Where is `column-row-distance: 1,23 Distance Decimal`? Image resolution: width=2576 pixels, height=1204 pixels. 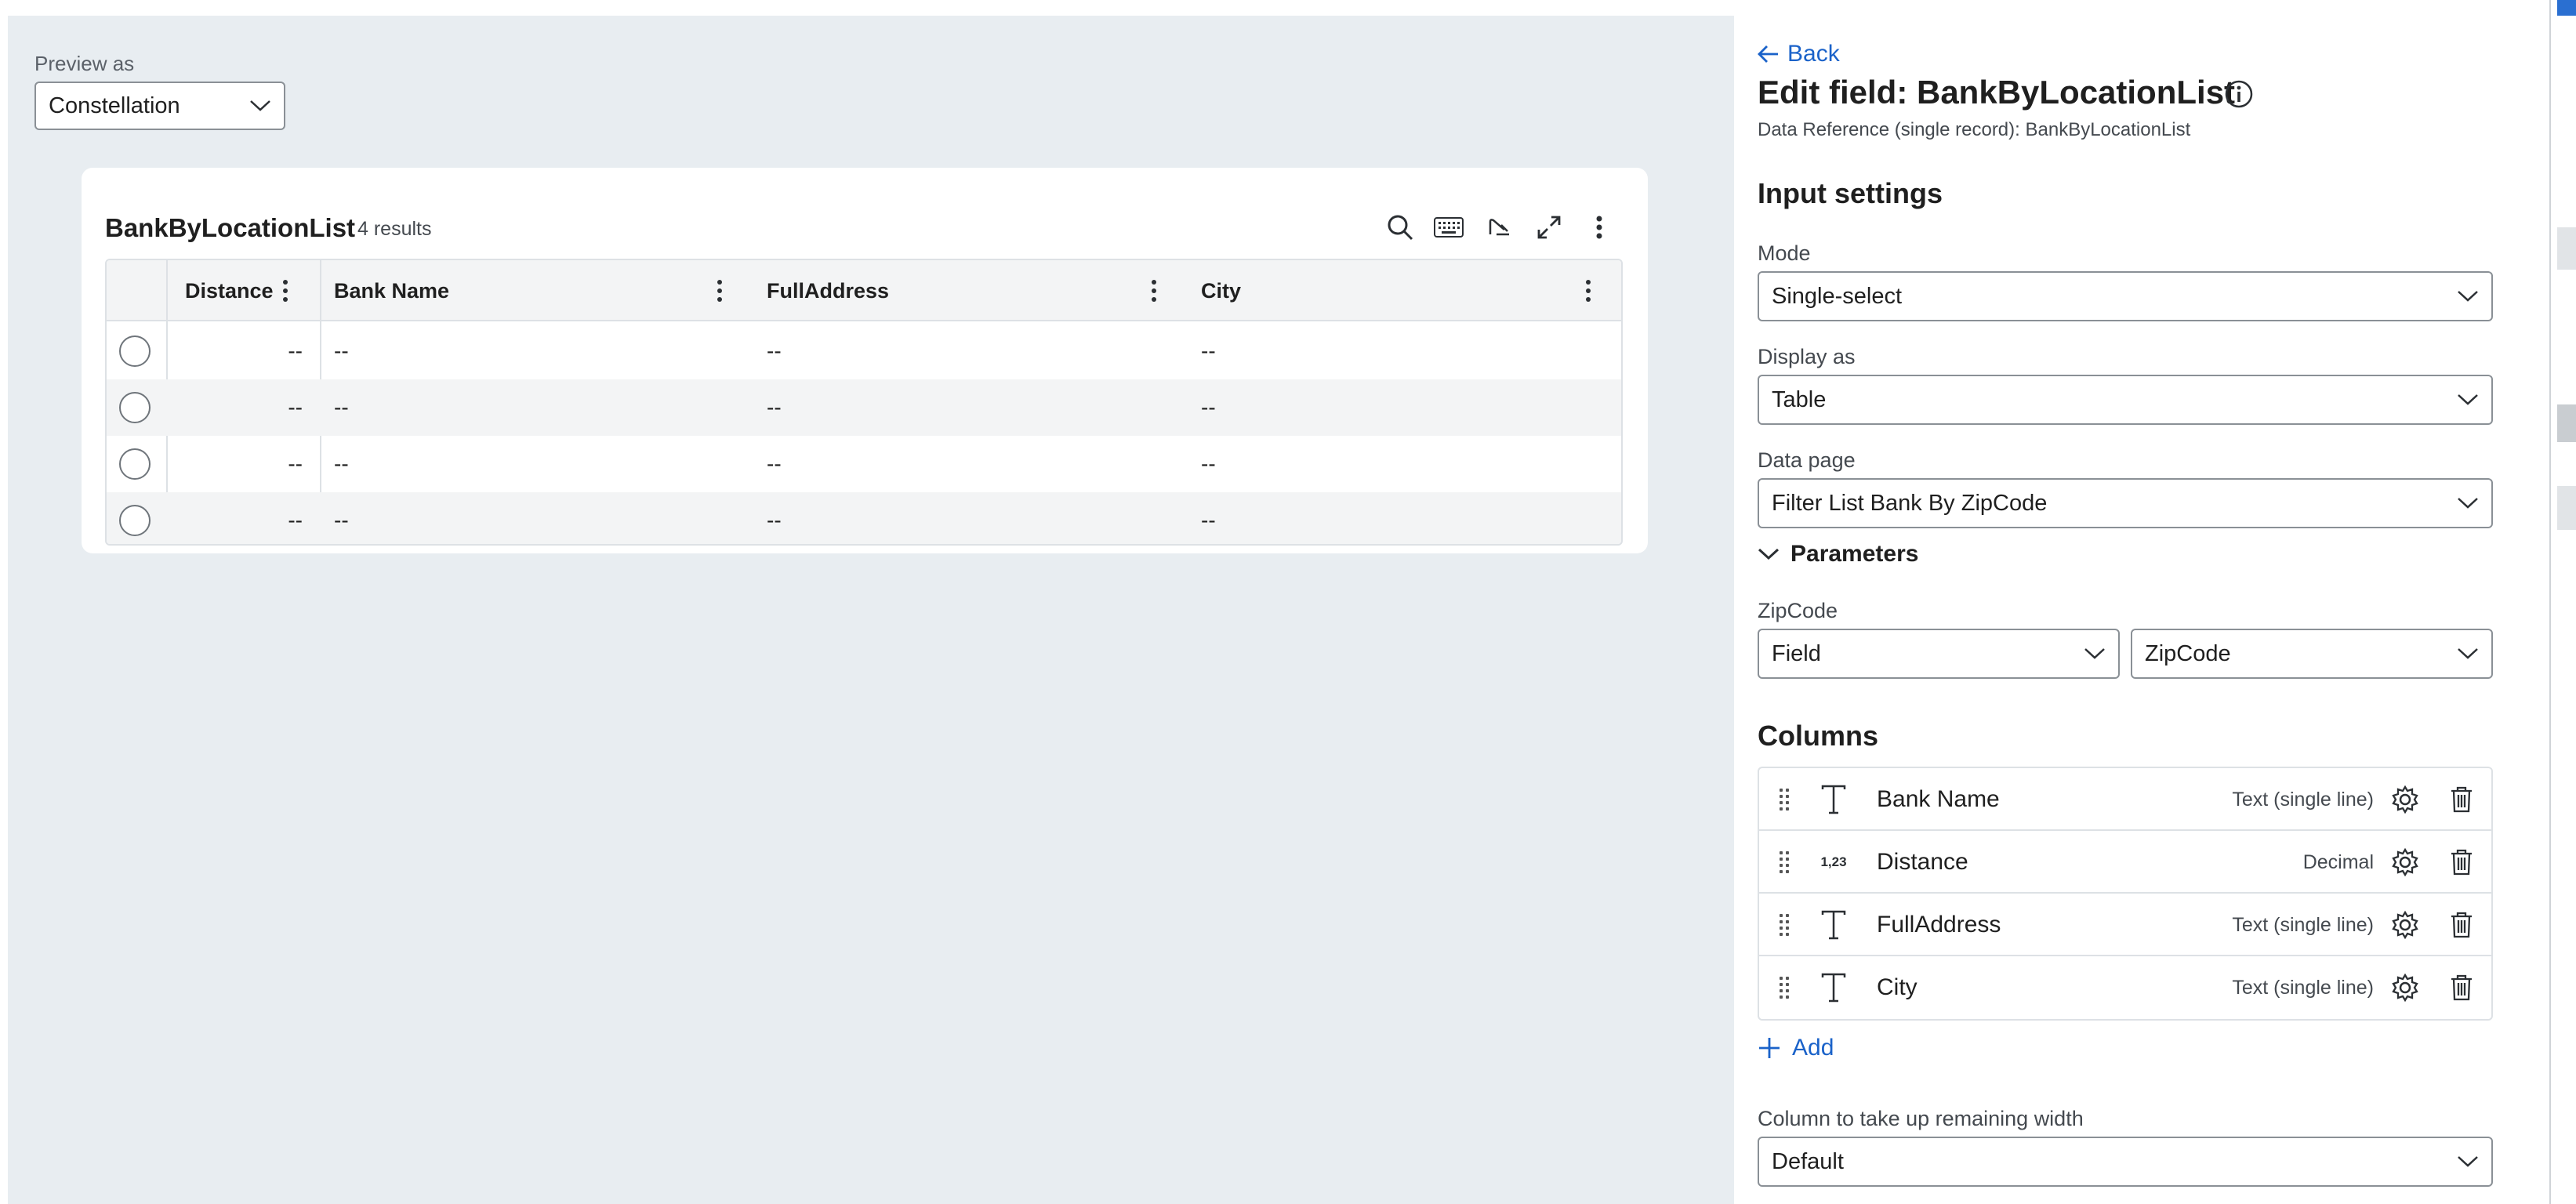 column-row-distance: 1,23 Distance Decimal is located at coordinates (2125, 862).